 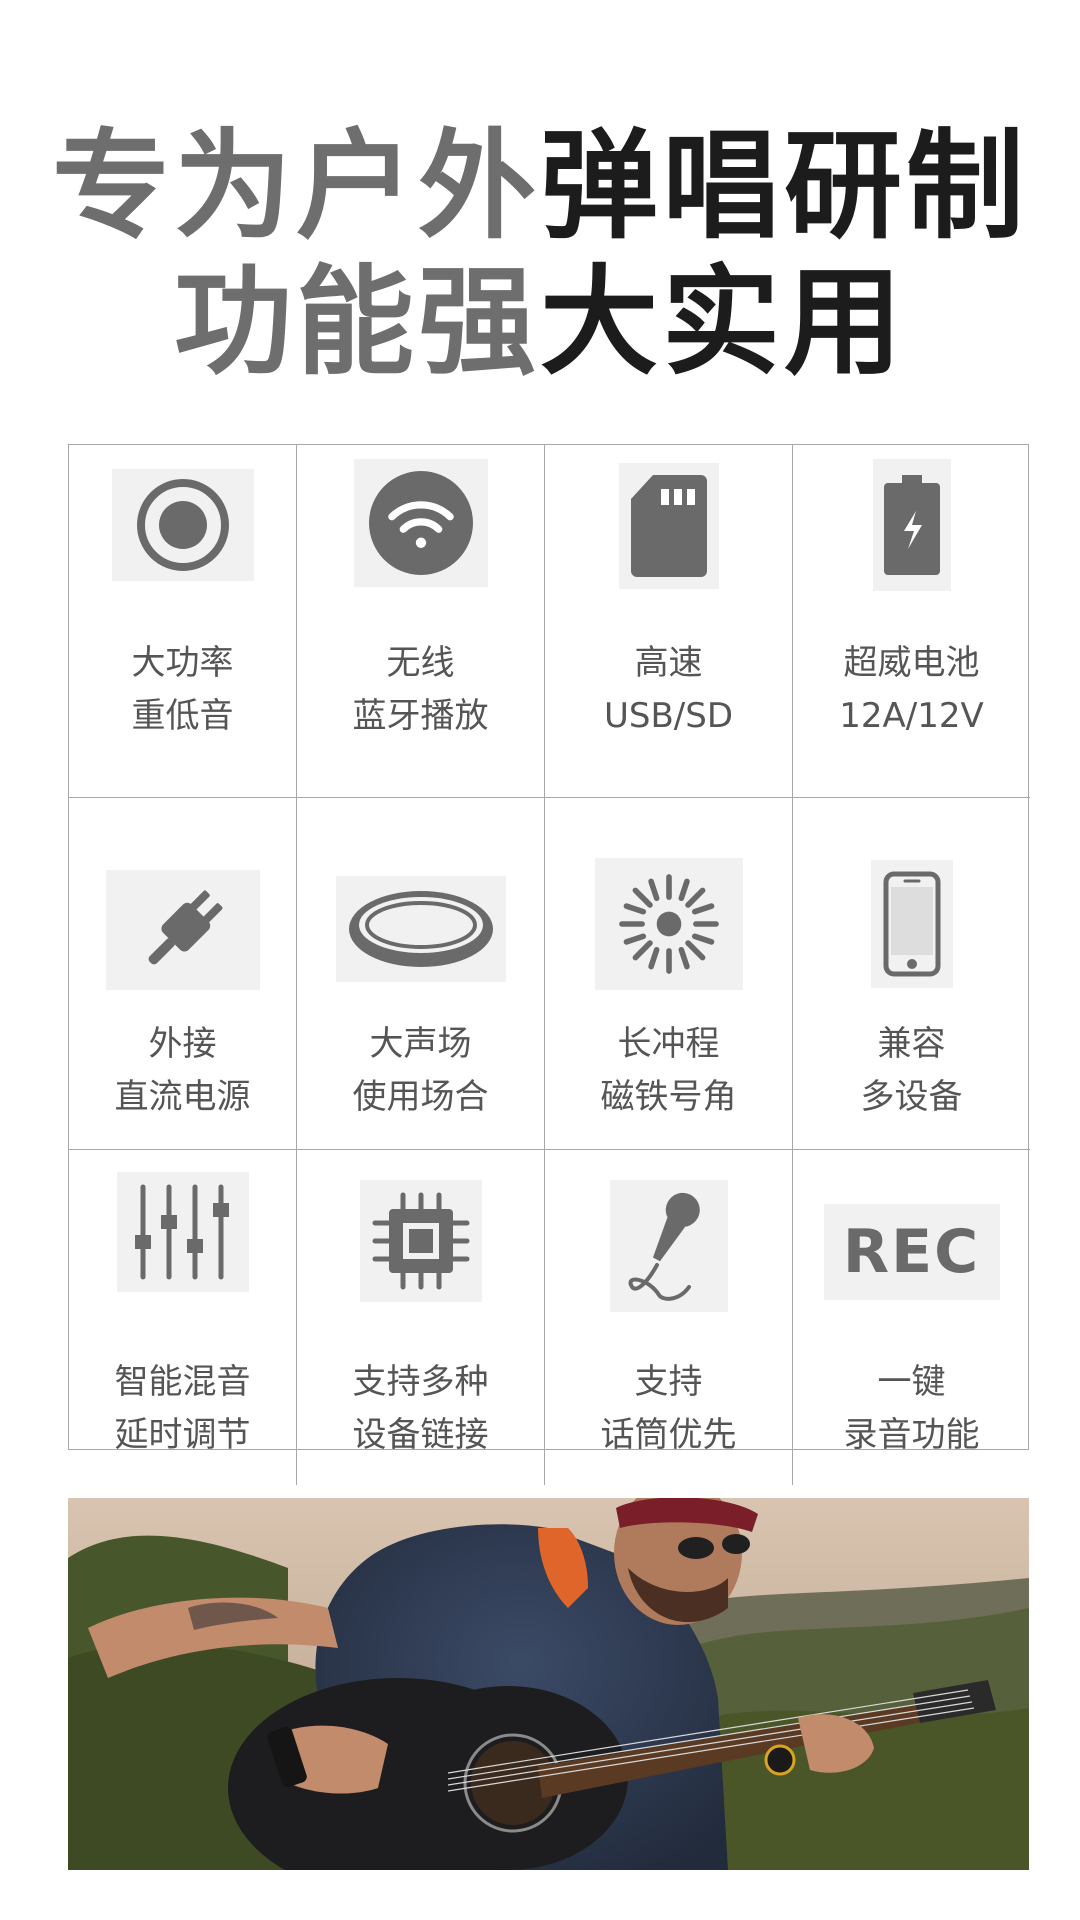 What do you see at coordinates (668, 1246) in the screenshot?
I see `microphone-icon` at bounding box center [668, 1246].